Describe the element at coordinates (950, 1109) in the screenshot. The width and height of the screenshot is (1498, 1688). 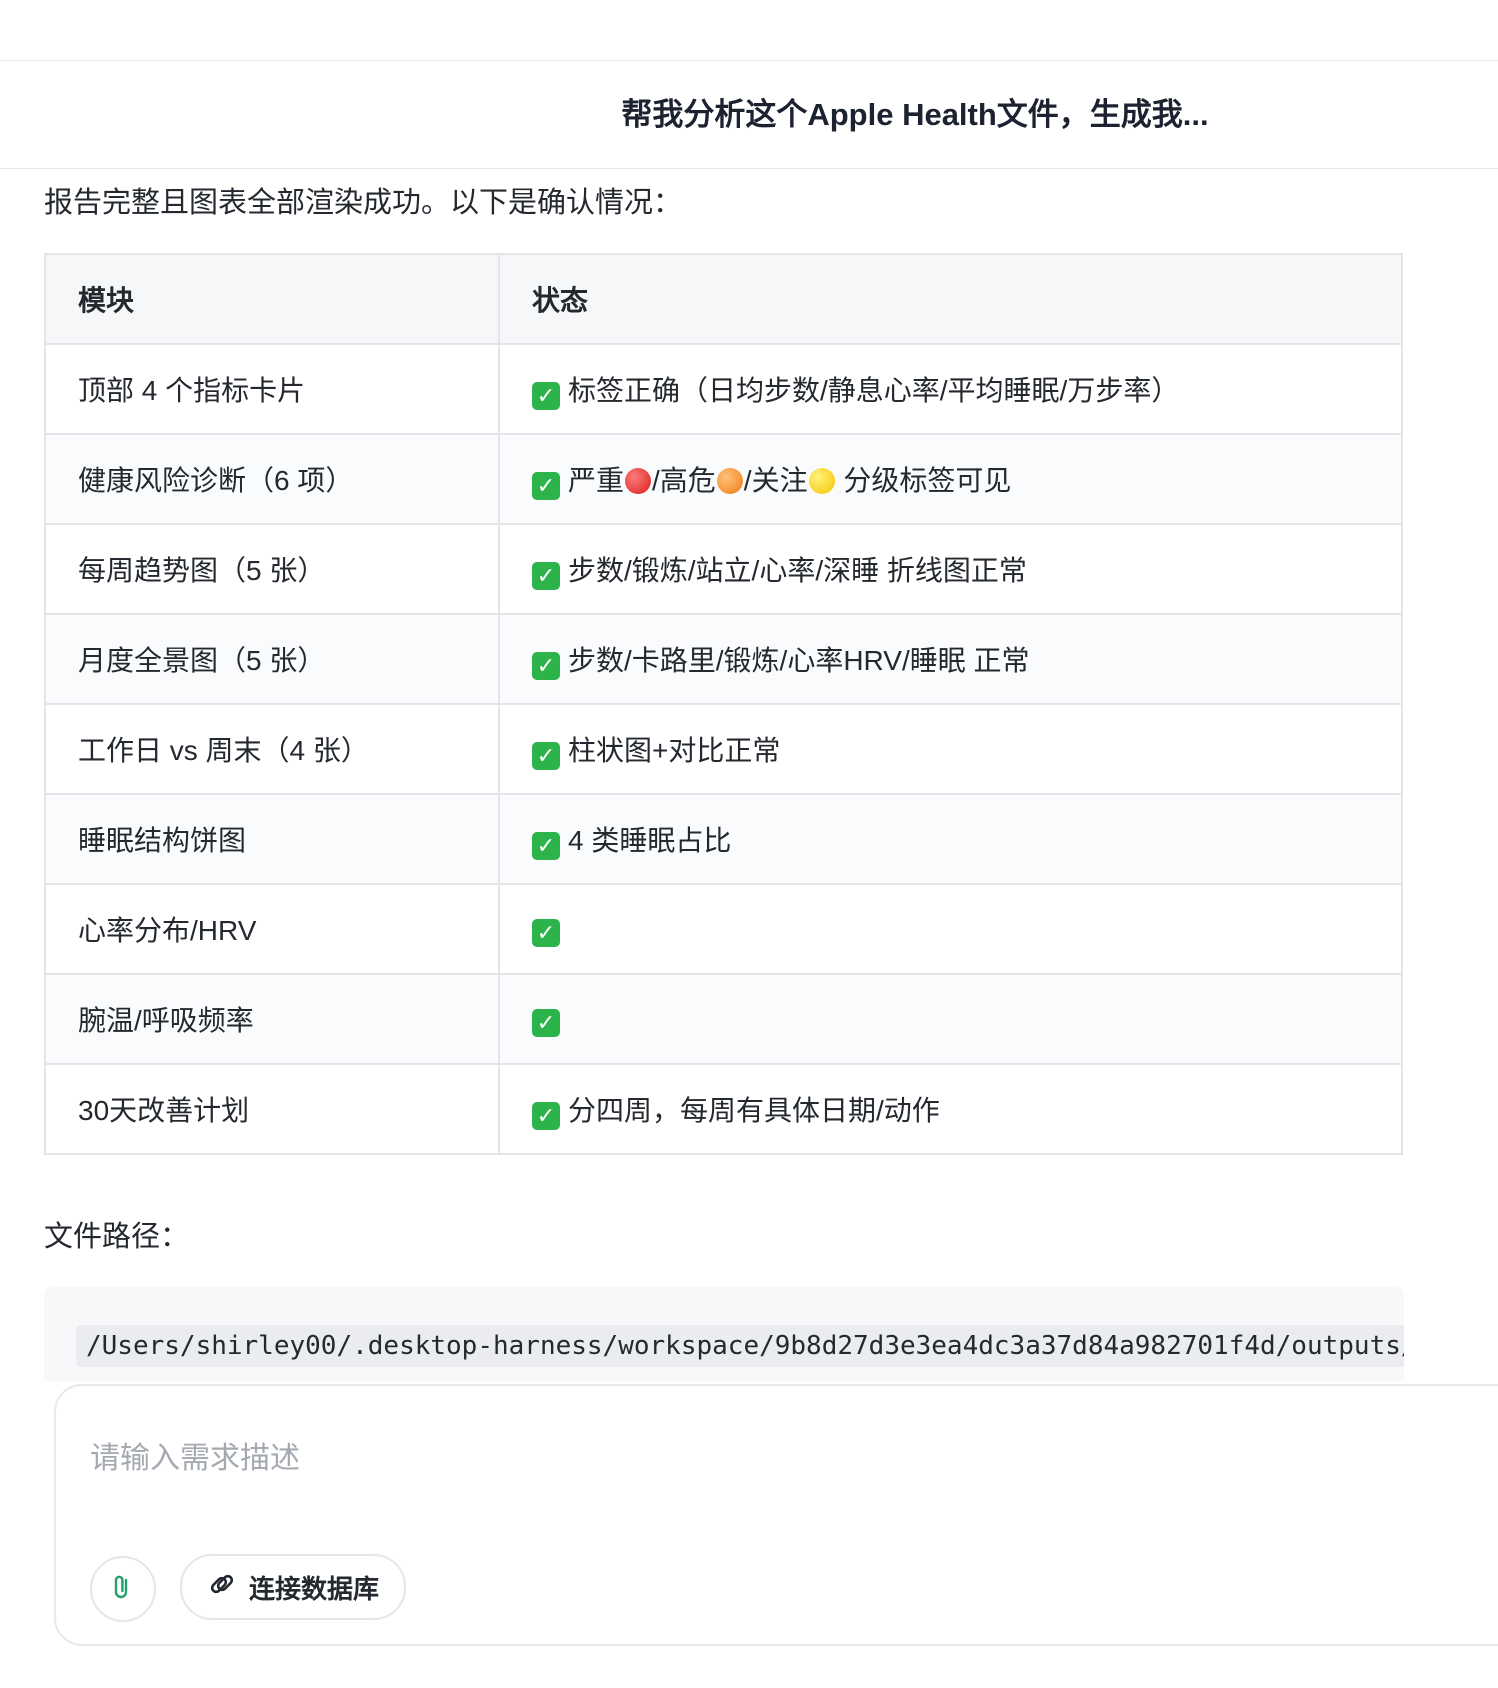
I see `status-cell: ✓ 分四周，每周有具体日期/动作` at that location.